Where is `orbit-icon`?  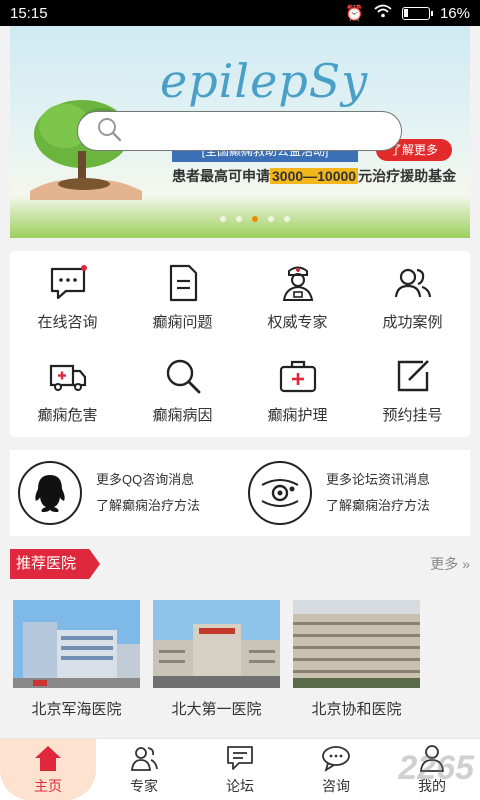 orbit-icon is located at coordinates (280, 493).